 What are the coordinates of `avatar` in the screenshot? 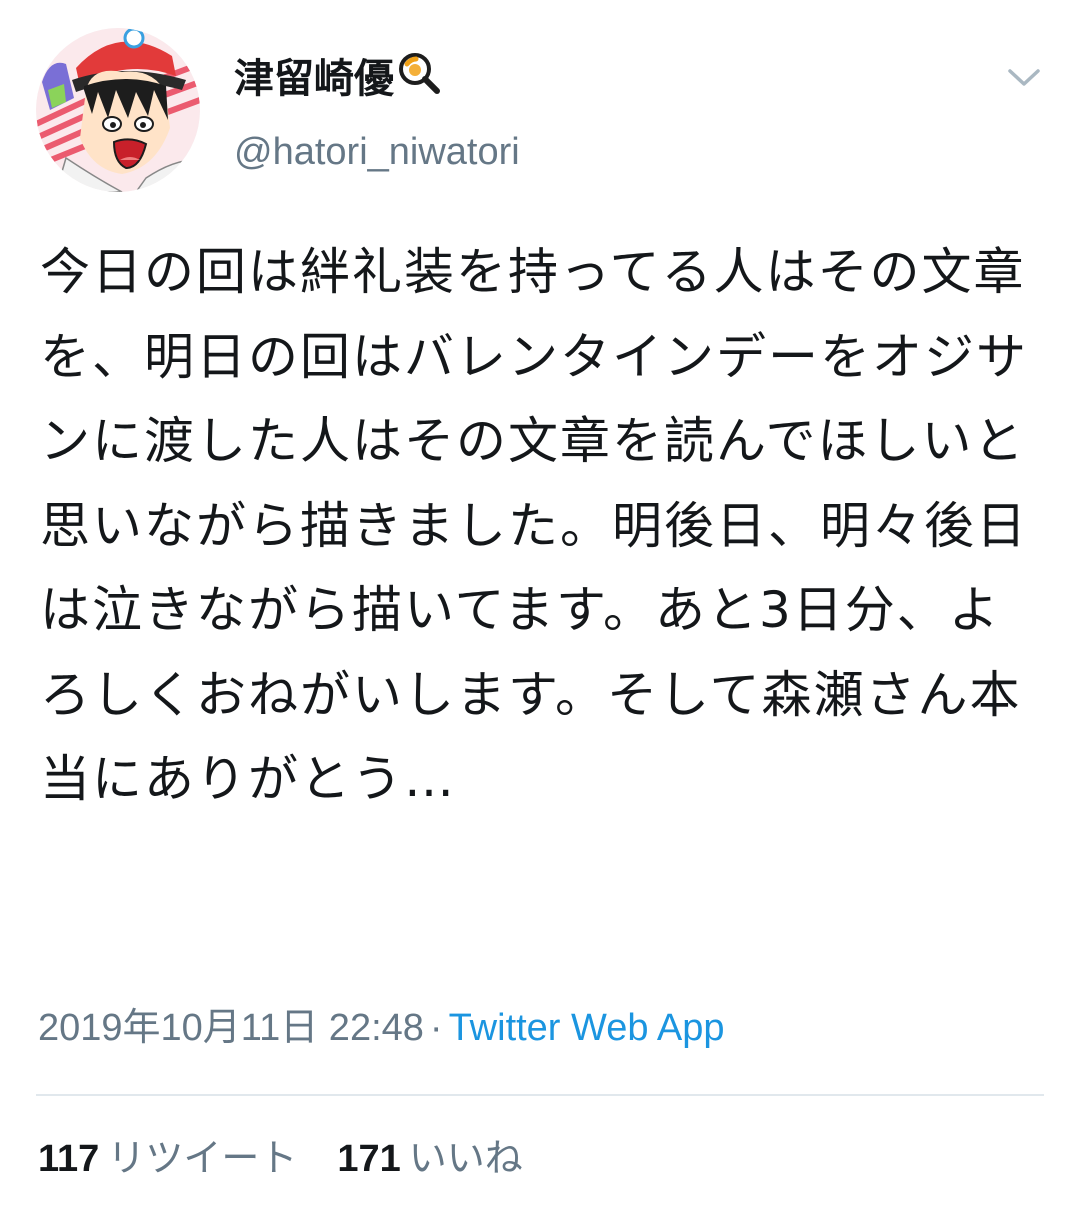 It's located at (118, 110).